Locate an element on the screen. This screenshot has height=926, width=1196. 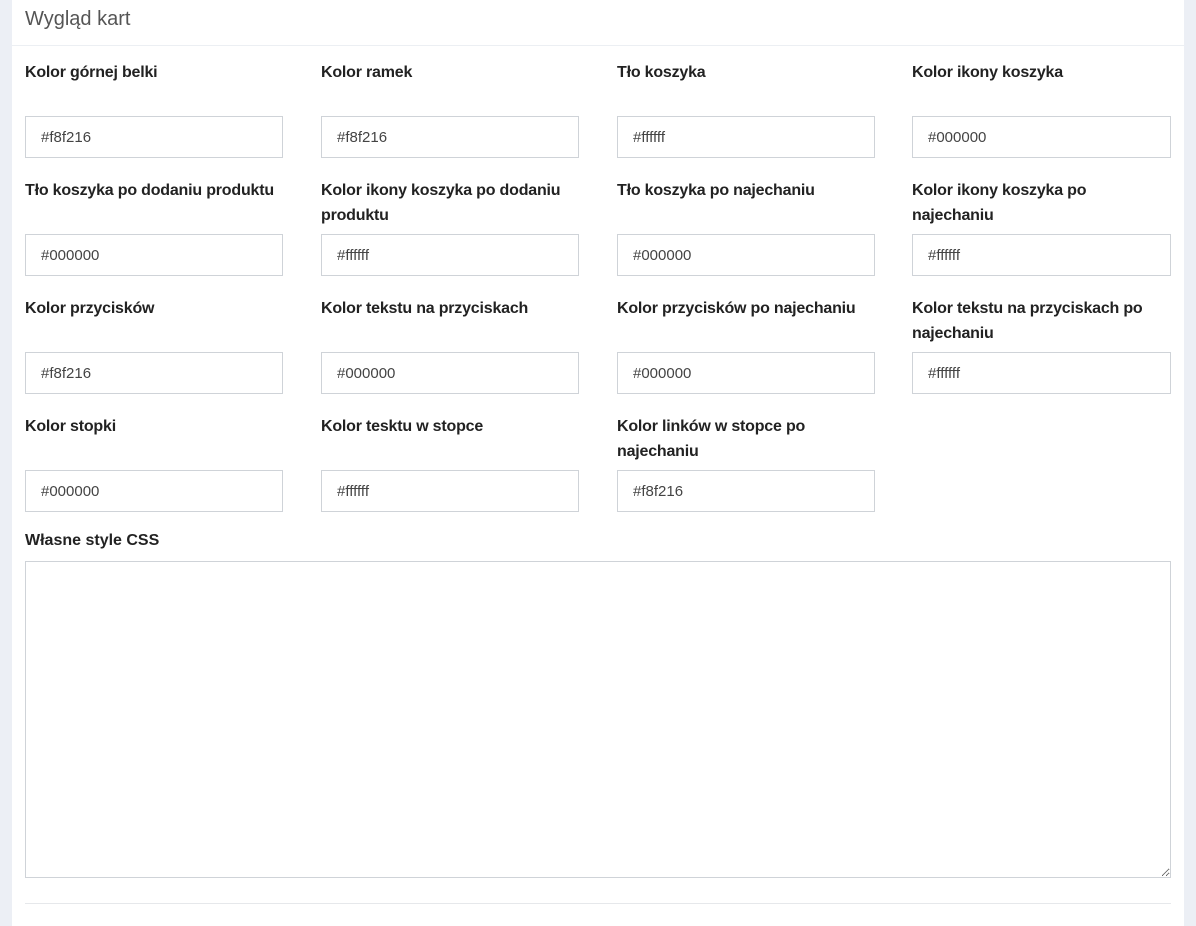
field-label: Kolor ikony koszyka po najechaniu is located at coordinates (999, 203).